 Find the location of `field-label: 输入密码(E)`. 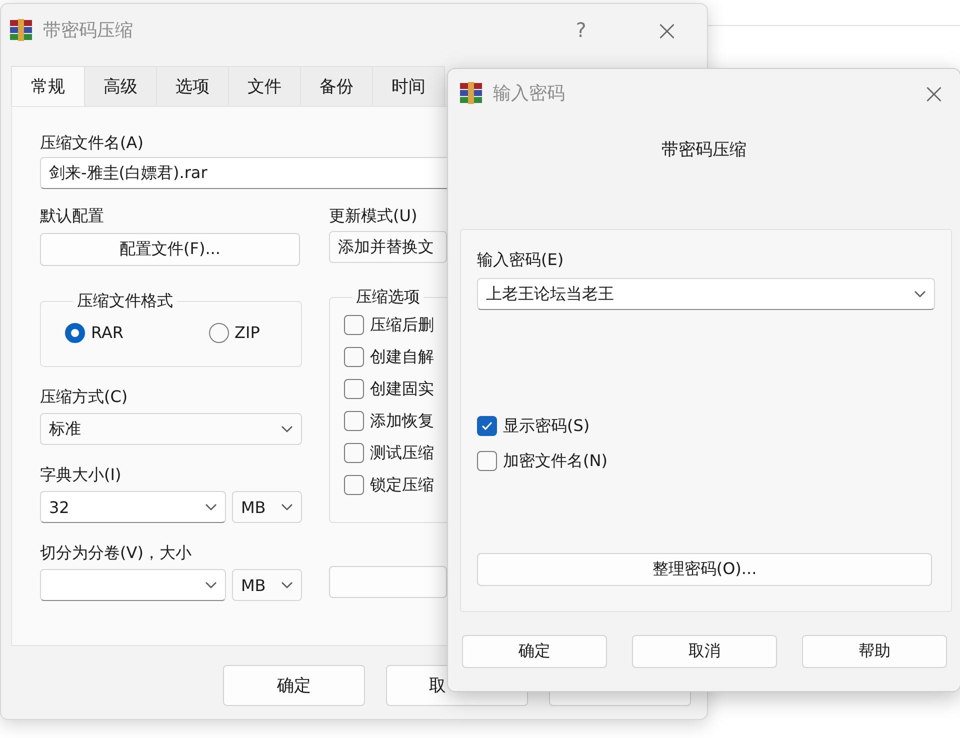

field-label: 输入密码(E) is located at coordinates (520, 260).